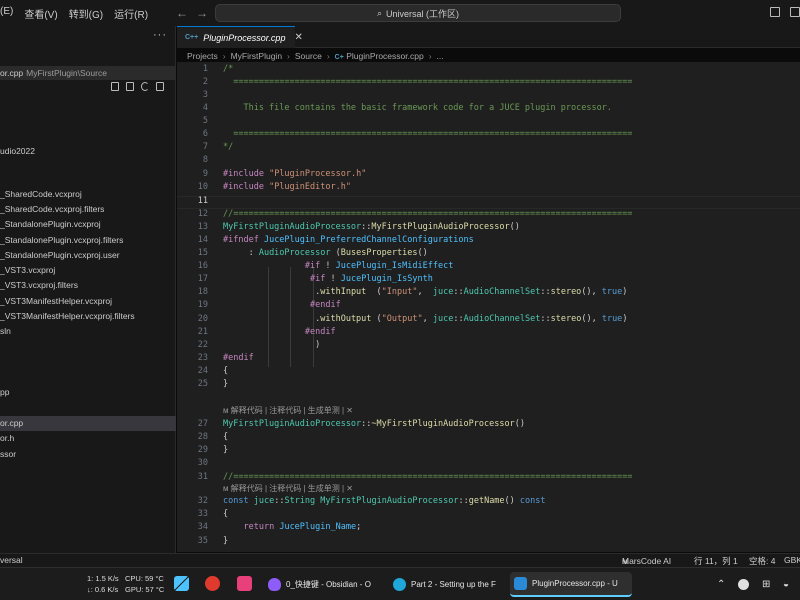 The image size is (800, 600). What do you see at coordinates (721, 584) in the screenshot?
I see `chevron-up-icon: ⌃` at bounding box center [721, 584].